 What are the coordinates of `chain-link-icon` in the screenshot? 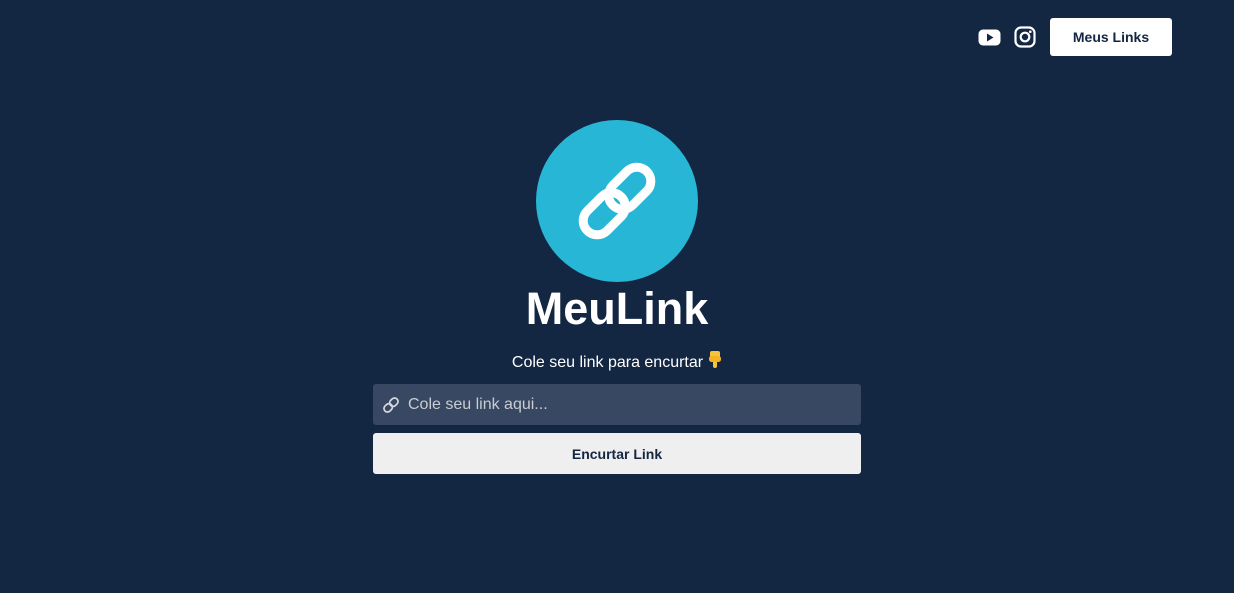 It's located at (617, 201).